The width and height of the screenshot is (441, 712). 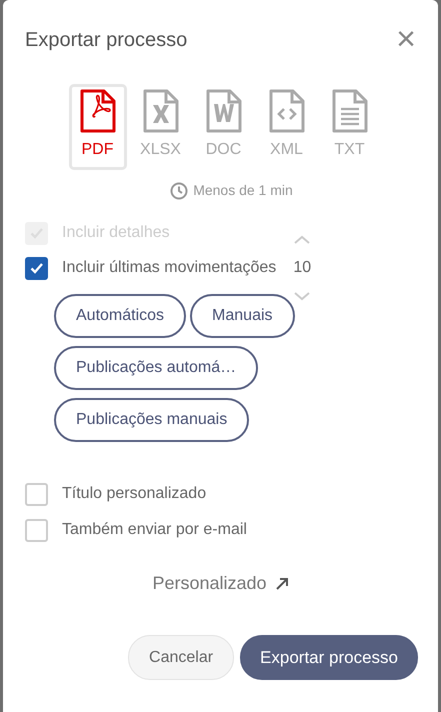 What do you see at coordinates (134, 494) in the screenshot?
I see `checkbox-label: Título personalizado` at bounding box center [134, 494].